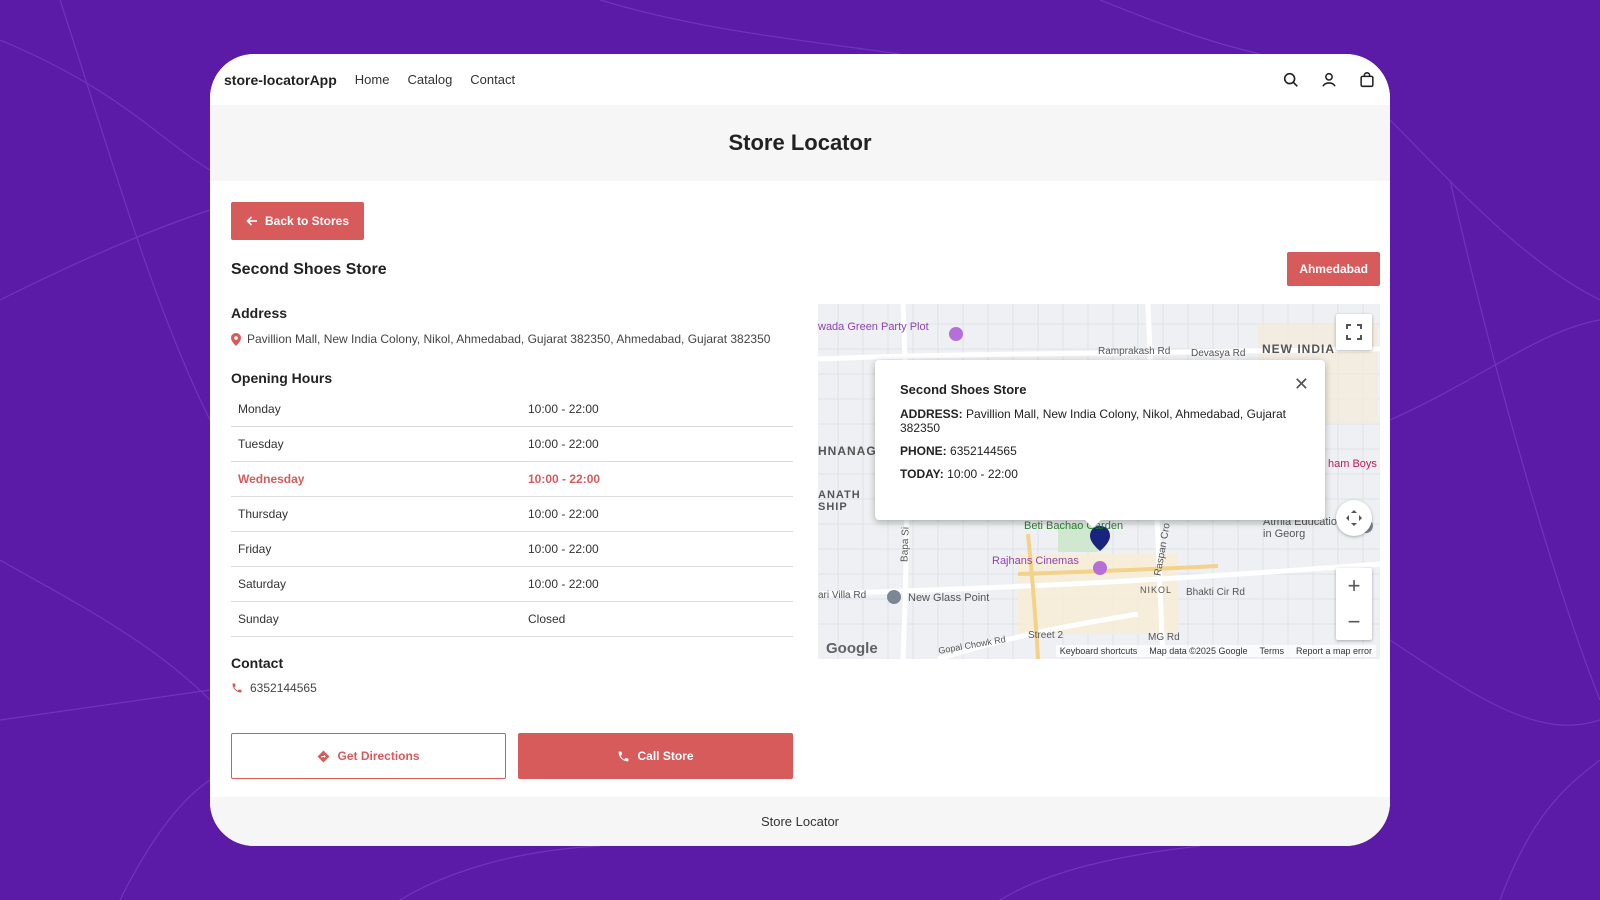  Describe the element at coordinates (283, 688) in the screenshot. I see `phone-text: 6352144565` at that location.